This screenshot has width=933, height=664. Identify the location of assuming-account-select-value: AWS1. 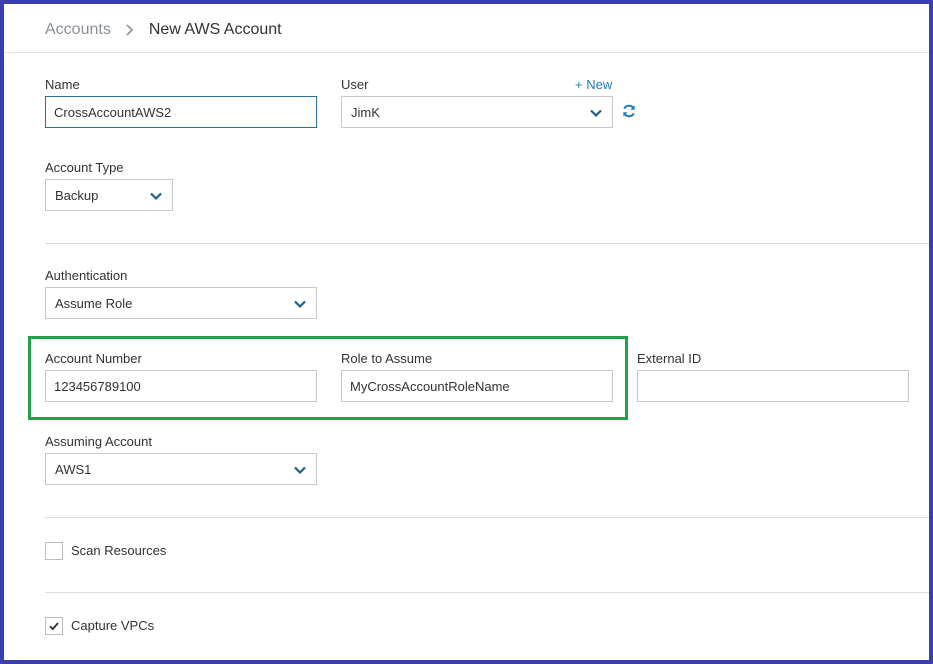
(73, 469).